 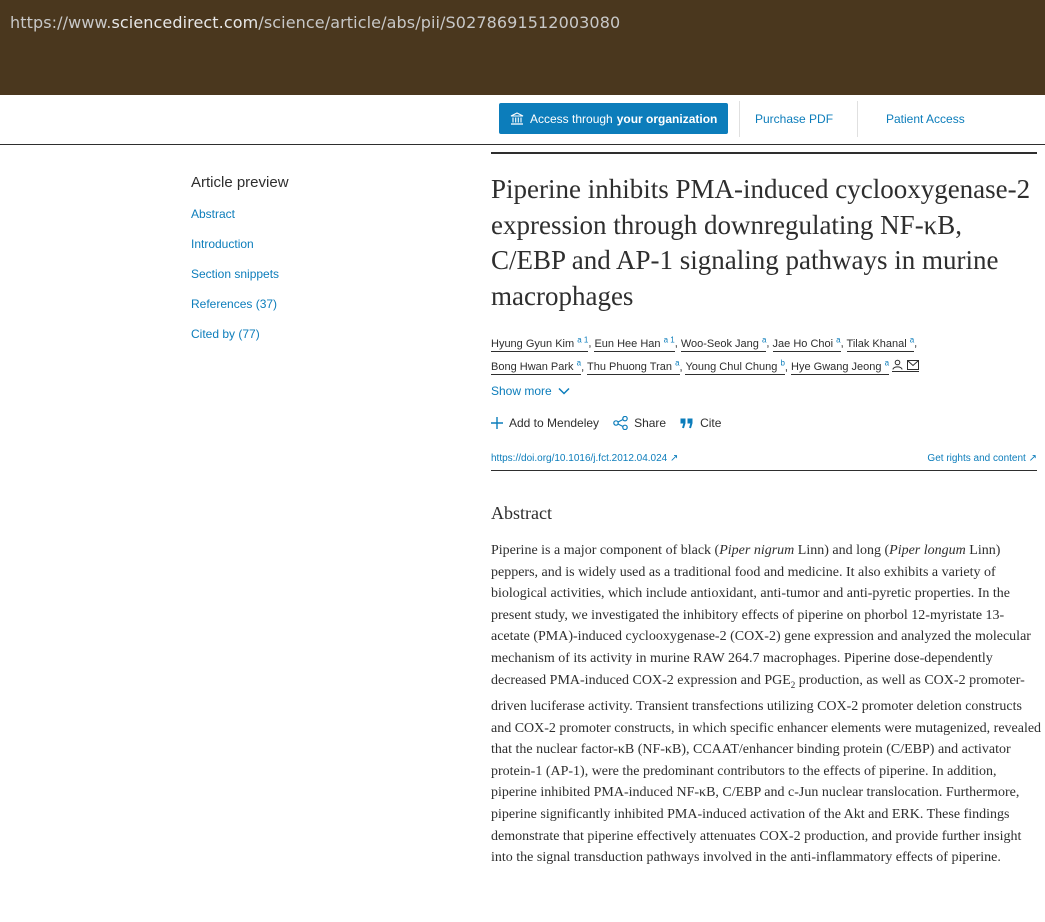 I want to click on share-button: Share, so click(x=639, y=423).